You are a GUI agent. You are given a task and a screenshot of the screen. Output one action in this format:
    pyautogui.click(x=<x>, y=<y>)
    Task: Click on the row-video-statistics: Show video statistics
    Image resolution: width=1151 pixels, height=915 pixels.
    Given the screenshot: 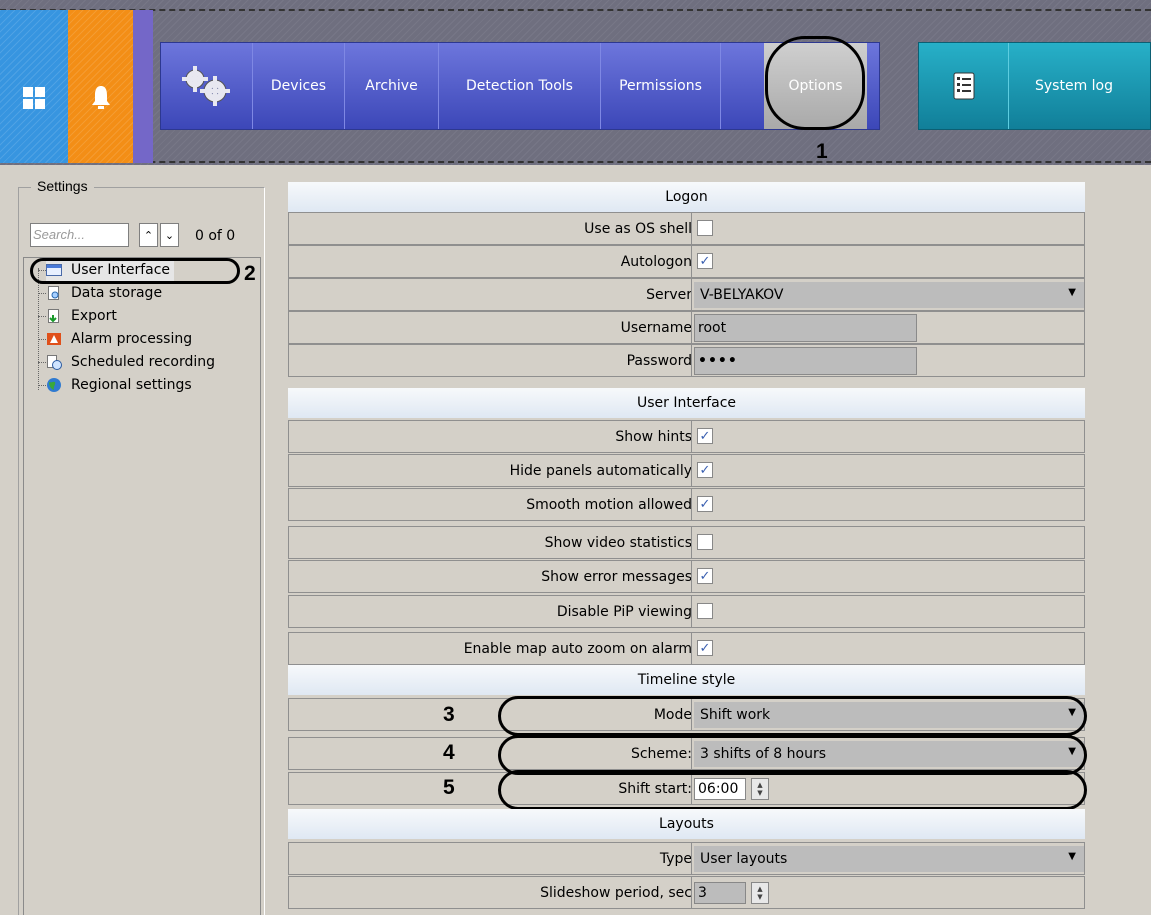 What is the action you would take?
    pyautogui.click(x=686, y=542)
    